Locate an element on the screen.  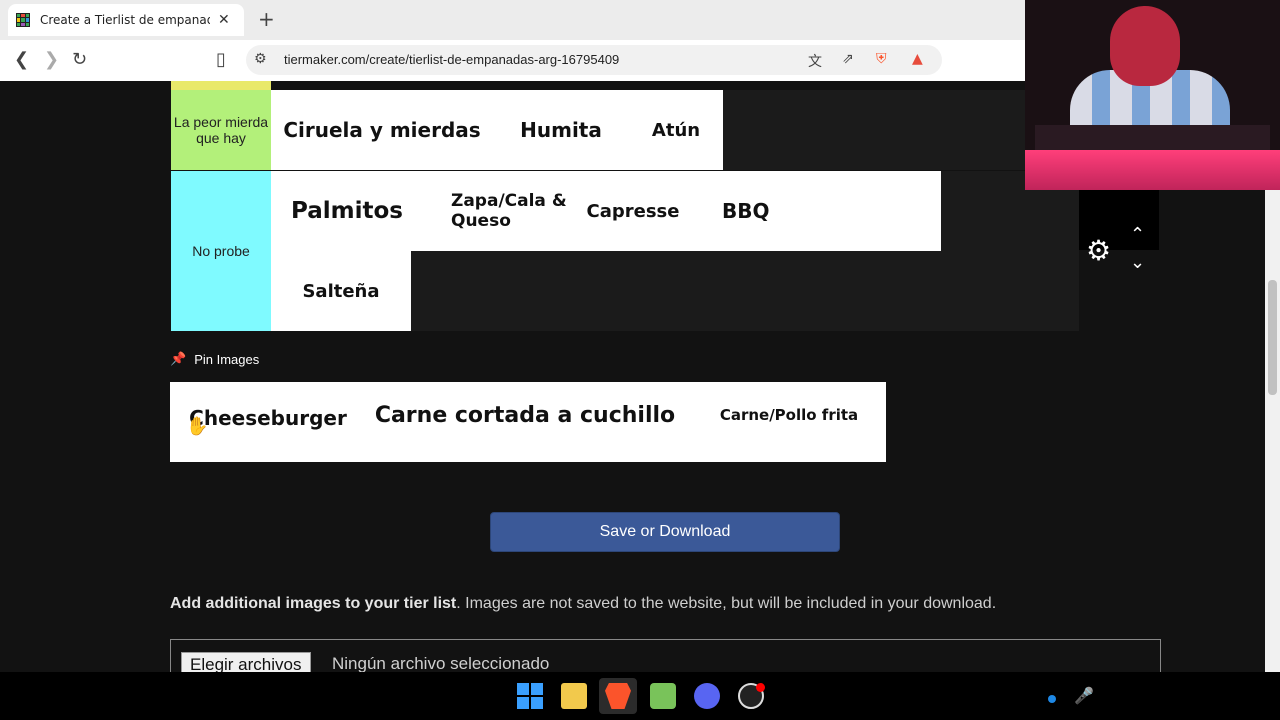
tier-item: Ciruela y mierdas is located at coordinates (382, 130).